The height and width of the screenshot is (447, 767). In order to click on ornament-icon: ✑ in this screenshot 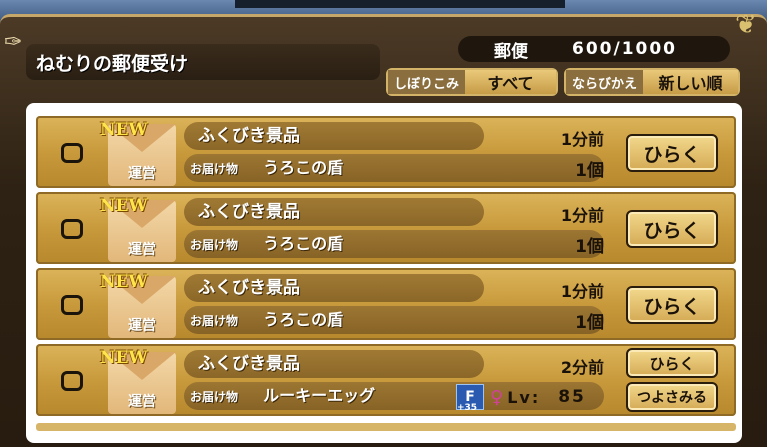, I will do `click(13, 42)`.